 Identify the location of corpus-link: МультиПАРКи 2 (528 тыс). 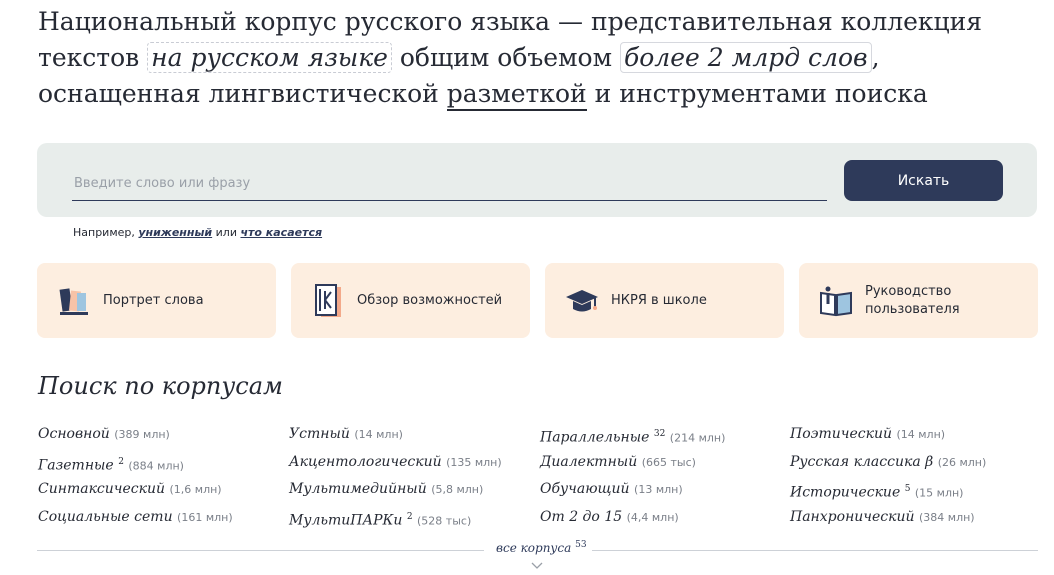
(409, 521).